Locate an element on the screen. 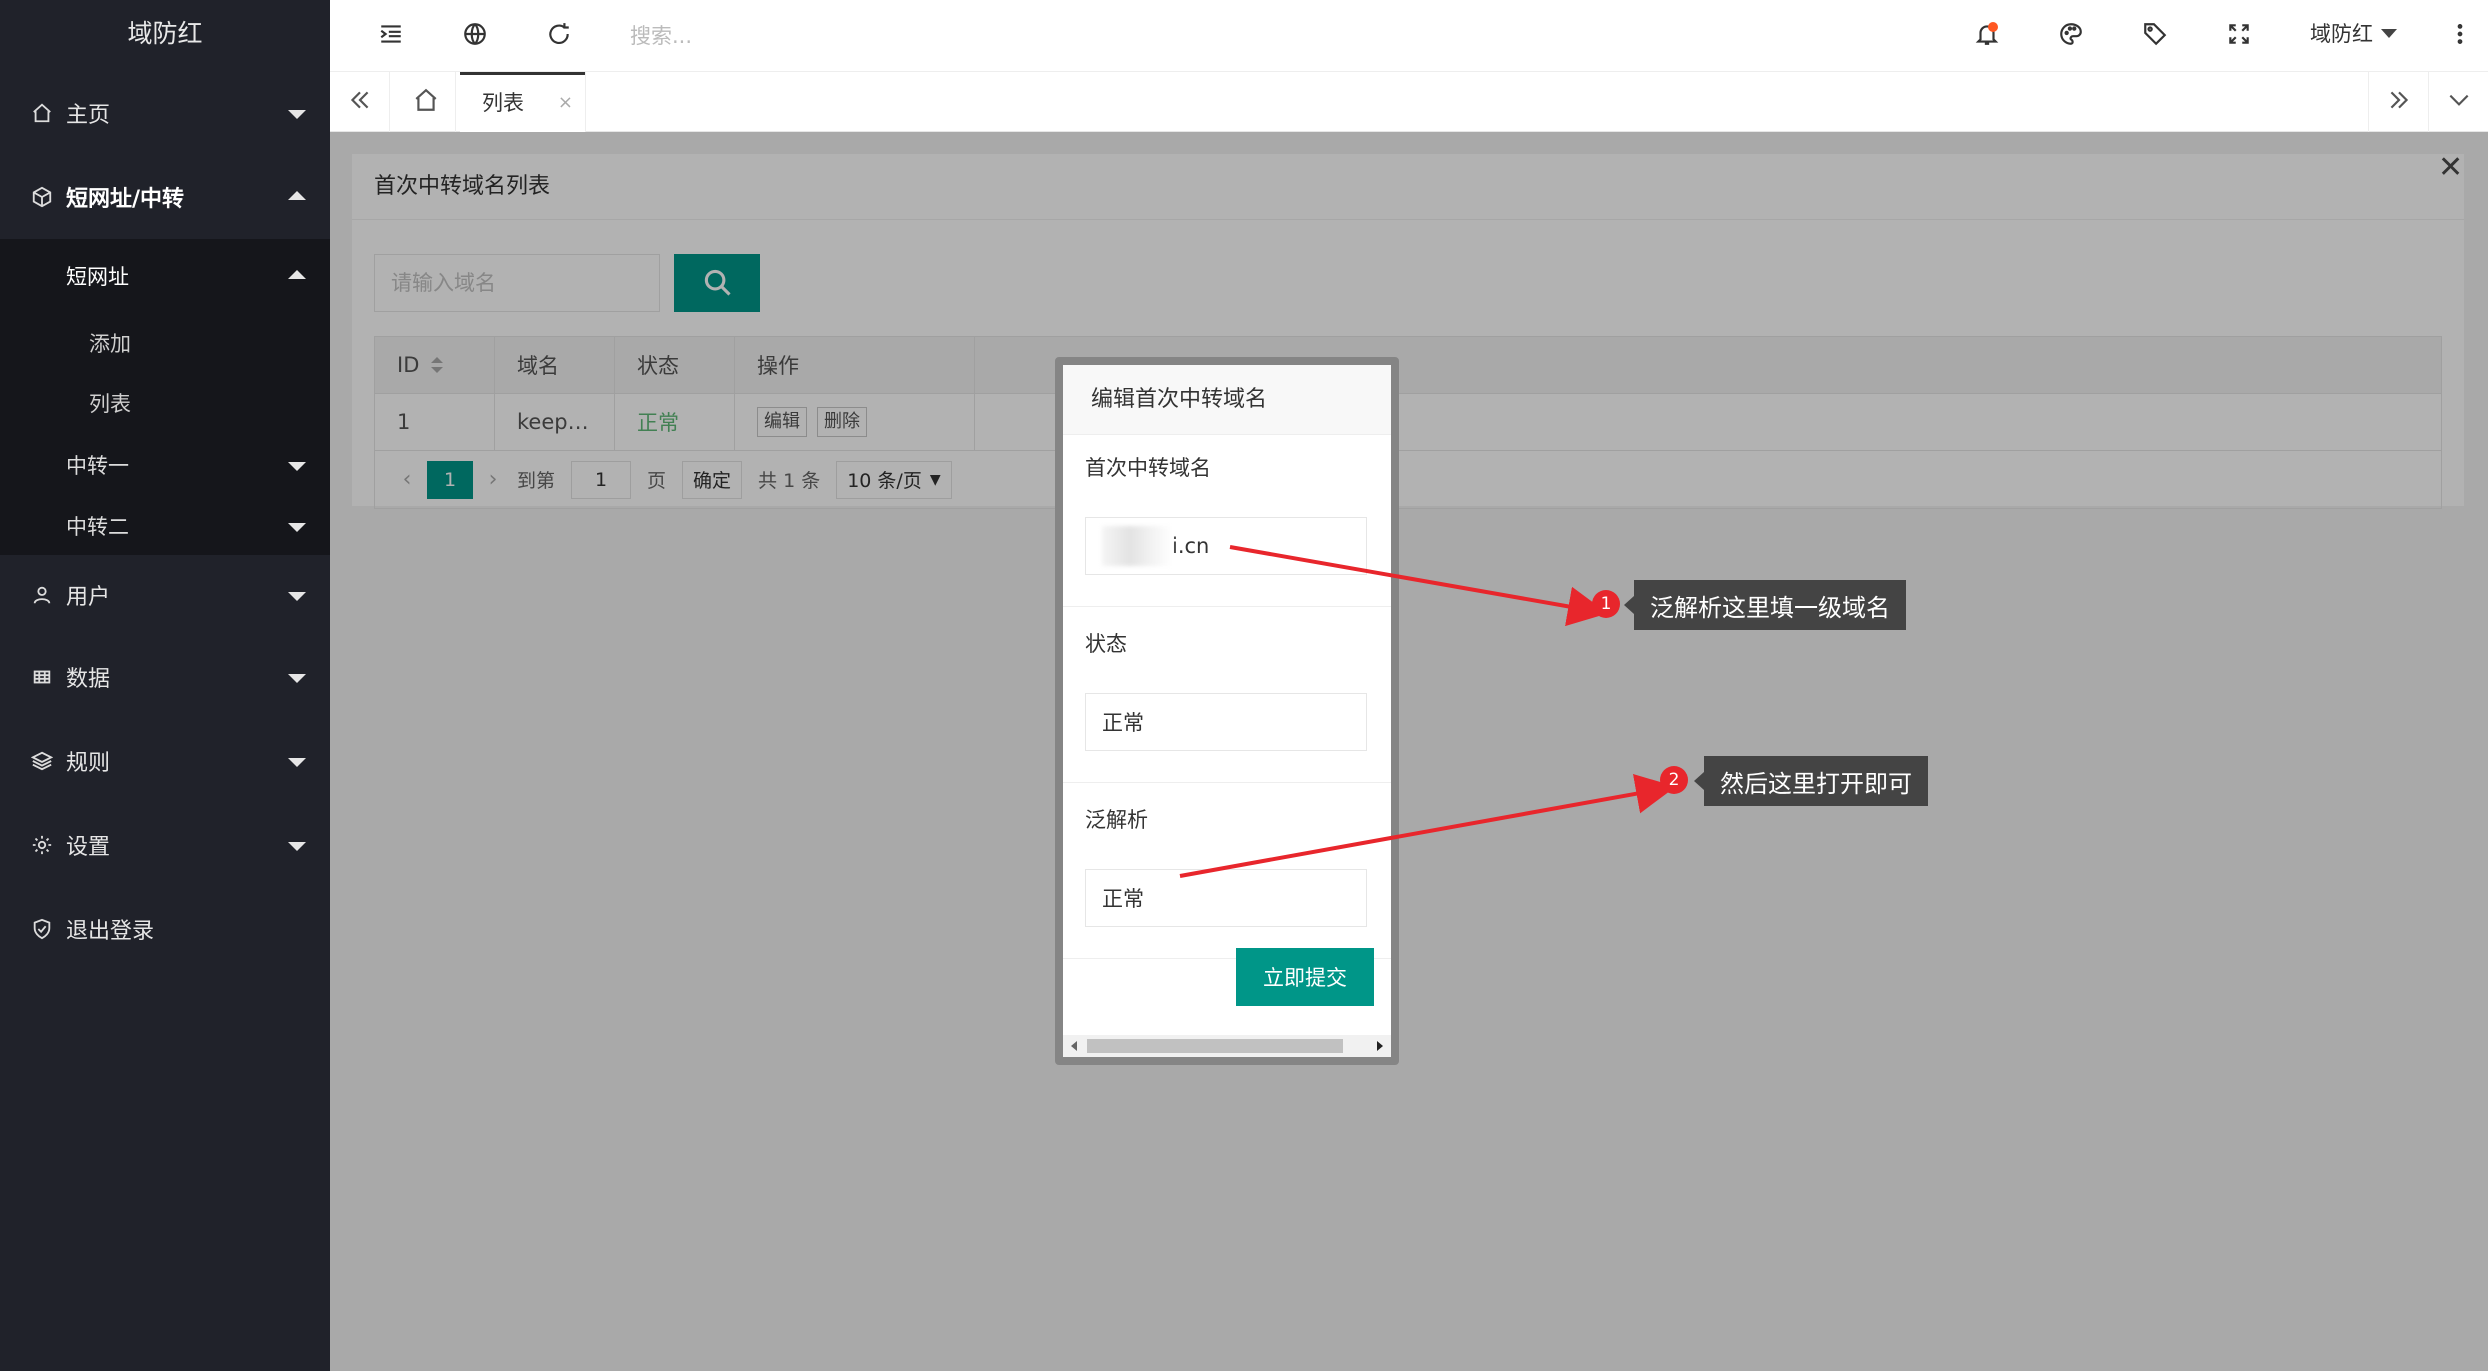 The height and width of the screenshot is (1371, 2488). tab-menu-button is located at coordinates (2458, 102).